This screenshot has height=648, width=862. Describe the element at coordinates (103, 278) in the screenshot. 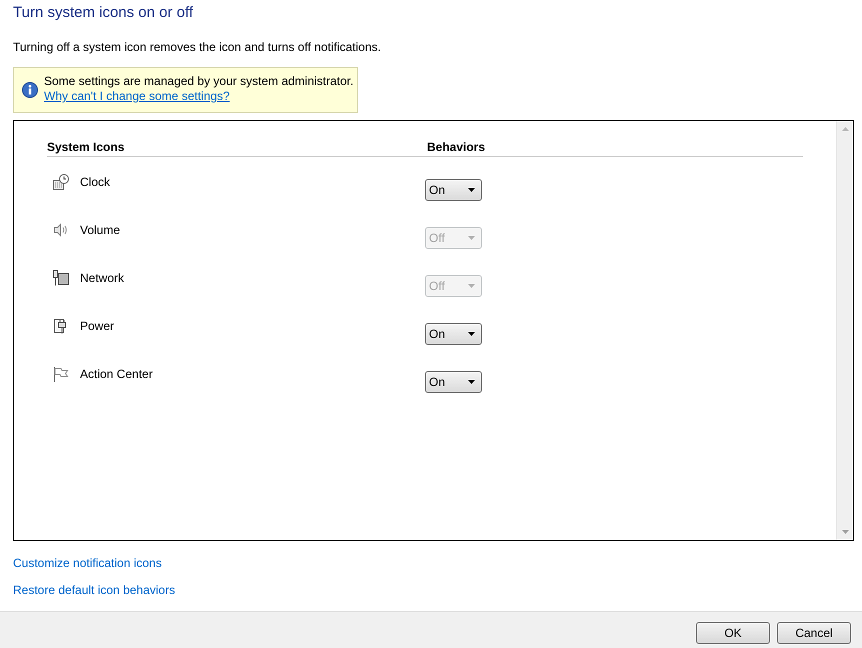

I see `icon-name: Network` at that location.